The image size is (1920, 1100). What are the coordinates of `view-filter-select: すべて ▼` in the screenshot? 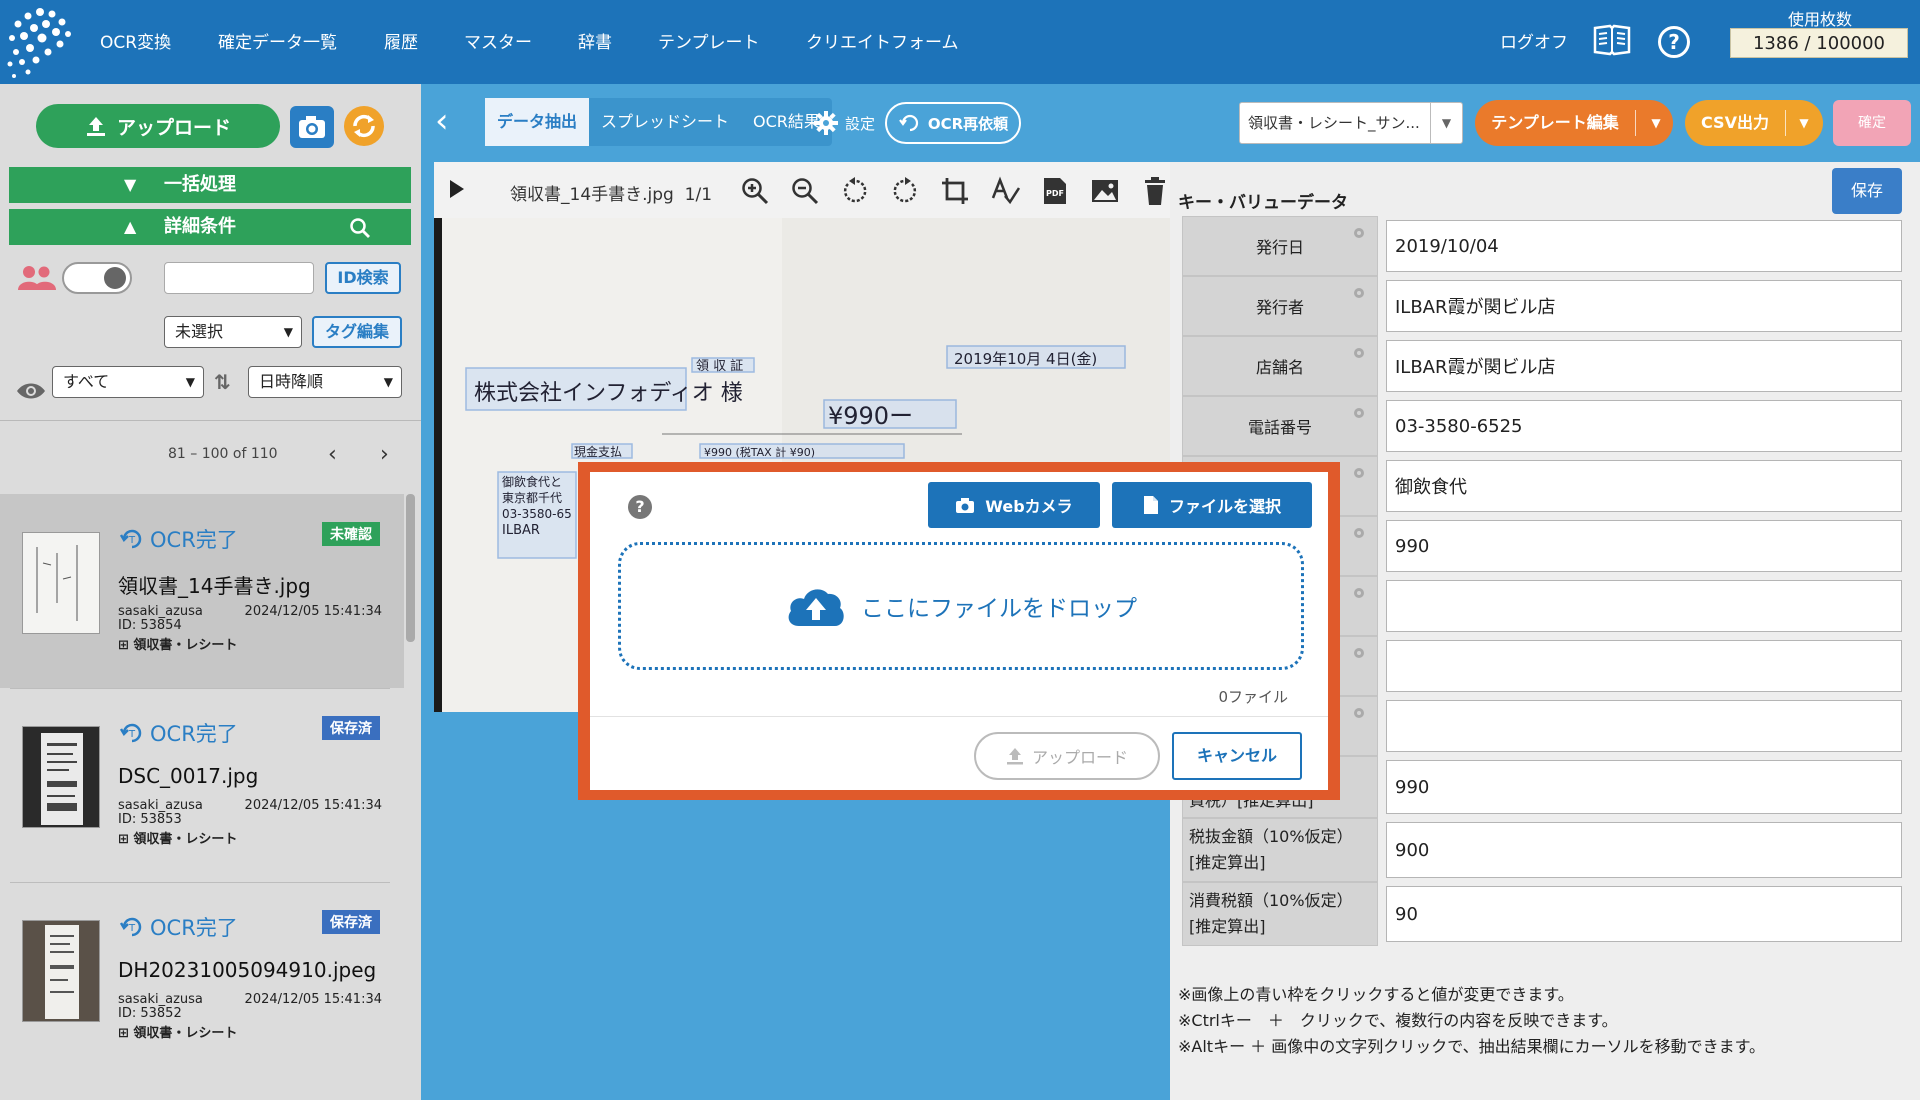 It's located at (128, 382).